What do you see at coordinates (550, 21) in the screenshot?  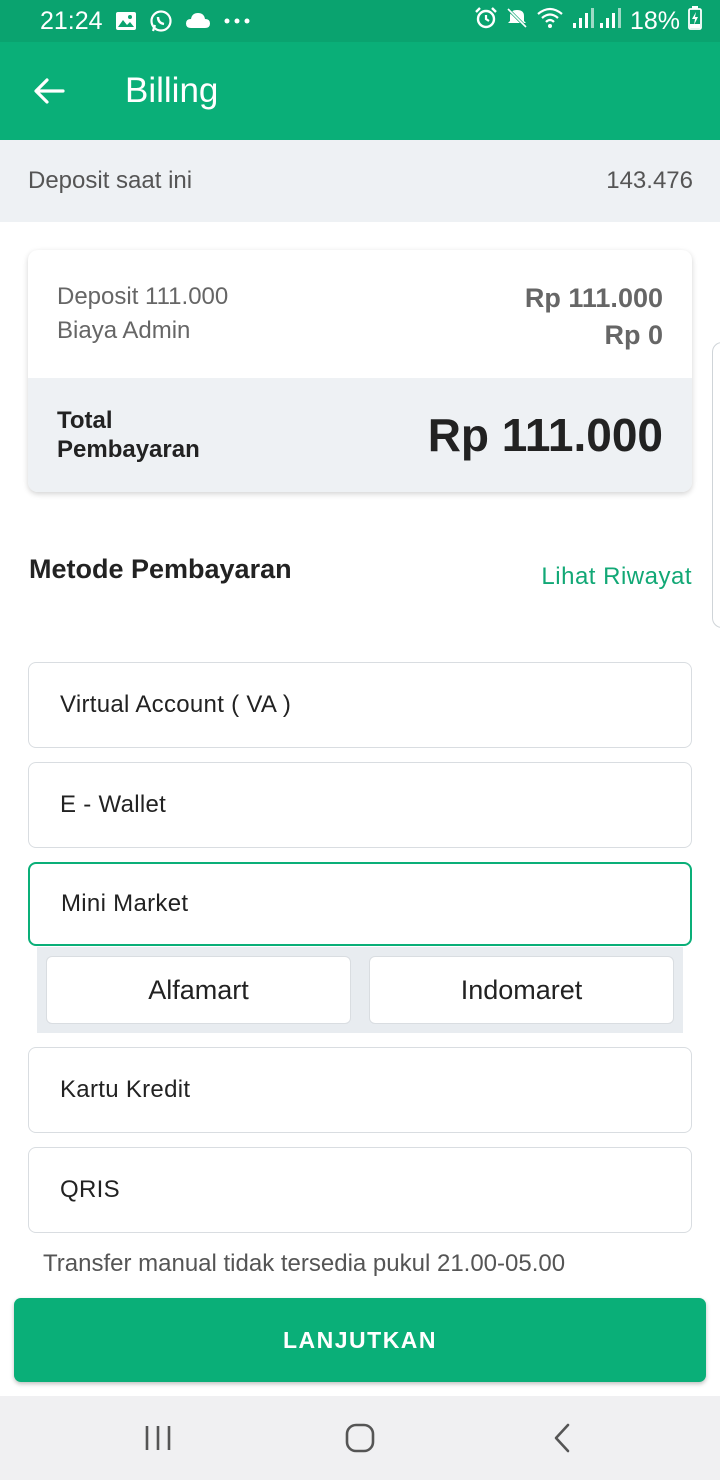 I see `wifi-icon` at bounding box center [550, 21].